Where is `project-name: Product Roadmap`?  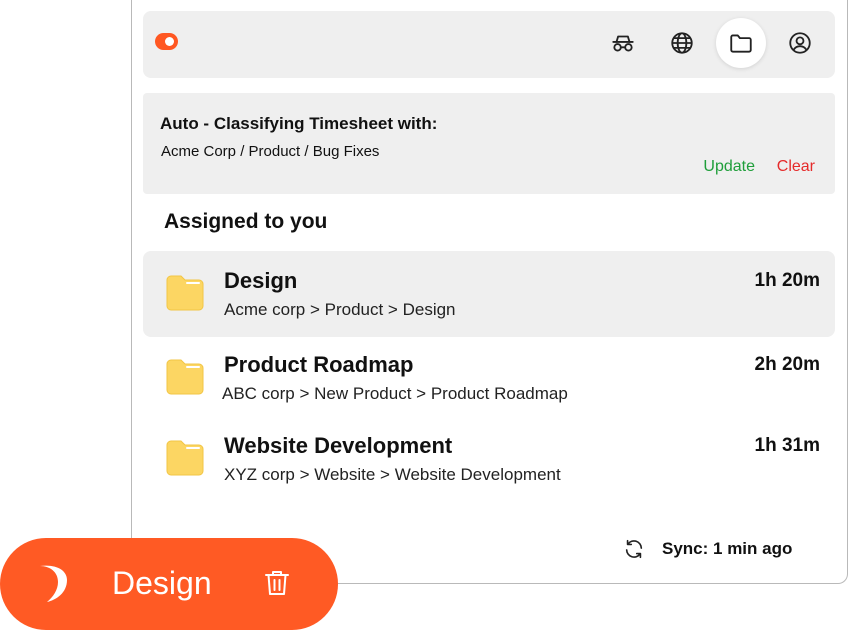 project-name: Product Roadmap is located at coordinates (319, 364).